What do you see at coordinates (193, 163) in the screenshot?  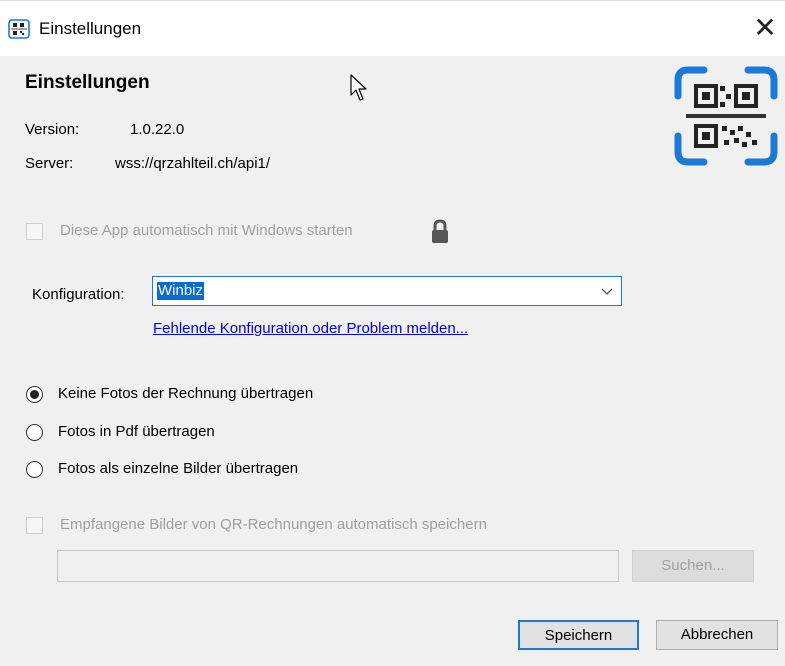 I see `server-value: wss://qrzahlteil.ch/api1/` at bounding box center [193, 163].